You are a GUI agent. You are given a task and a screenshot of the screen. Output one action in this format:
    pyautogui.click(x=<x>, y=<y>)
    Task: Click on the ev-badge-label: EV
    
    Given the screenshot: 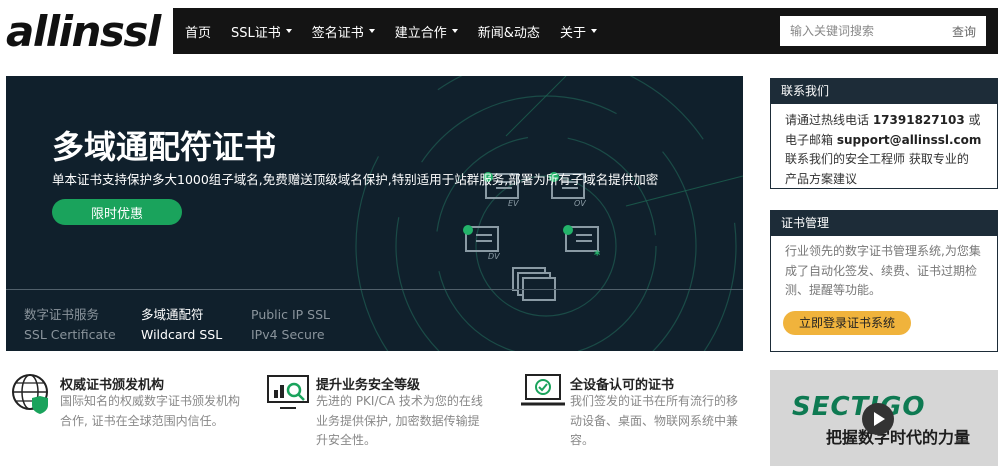 What is the action you would take?
    pyautogui.click(x=513, y=203)
    